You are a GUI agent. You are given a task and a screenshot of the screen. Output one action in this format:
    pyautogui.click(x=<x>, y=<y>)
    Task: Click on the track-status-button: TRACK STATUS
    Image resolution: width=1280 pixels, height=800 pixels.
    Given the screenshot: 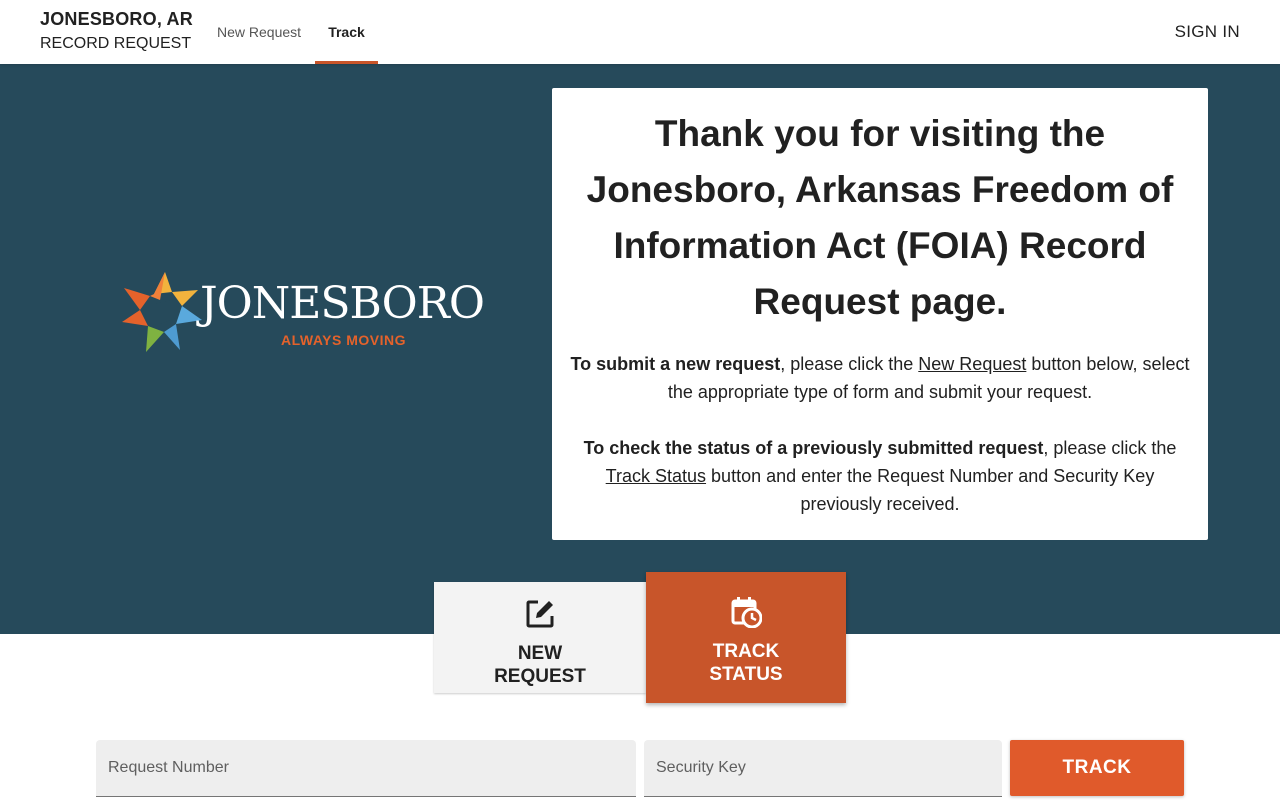 What is the action you would take?
    pyautogui.click(x=746, y=637)
    